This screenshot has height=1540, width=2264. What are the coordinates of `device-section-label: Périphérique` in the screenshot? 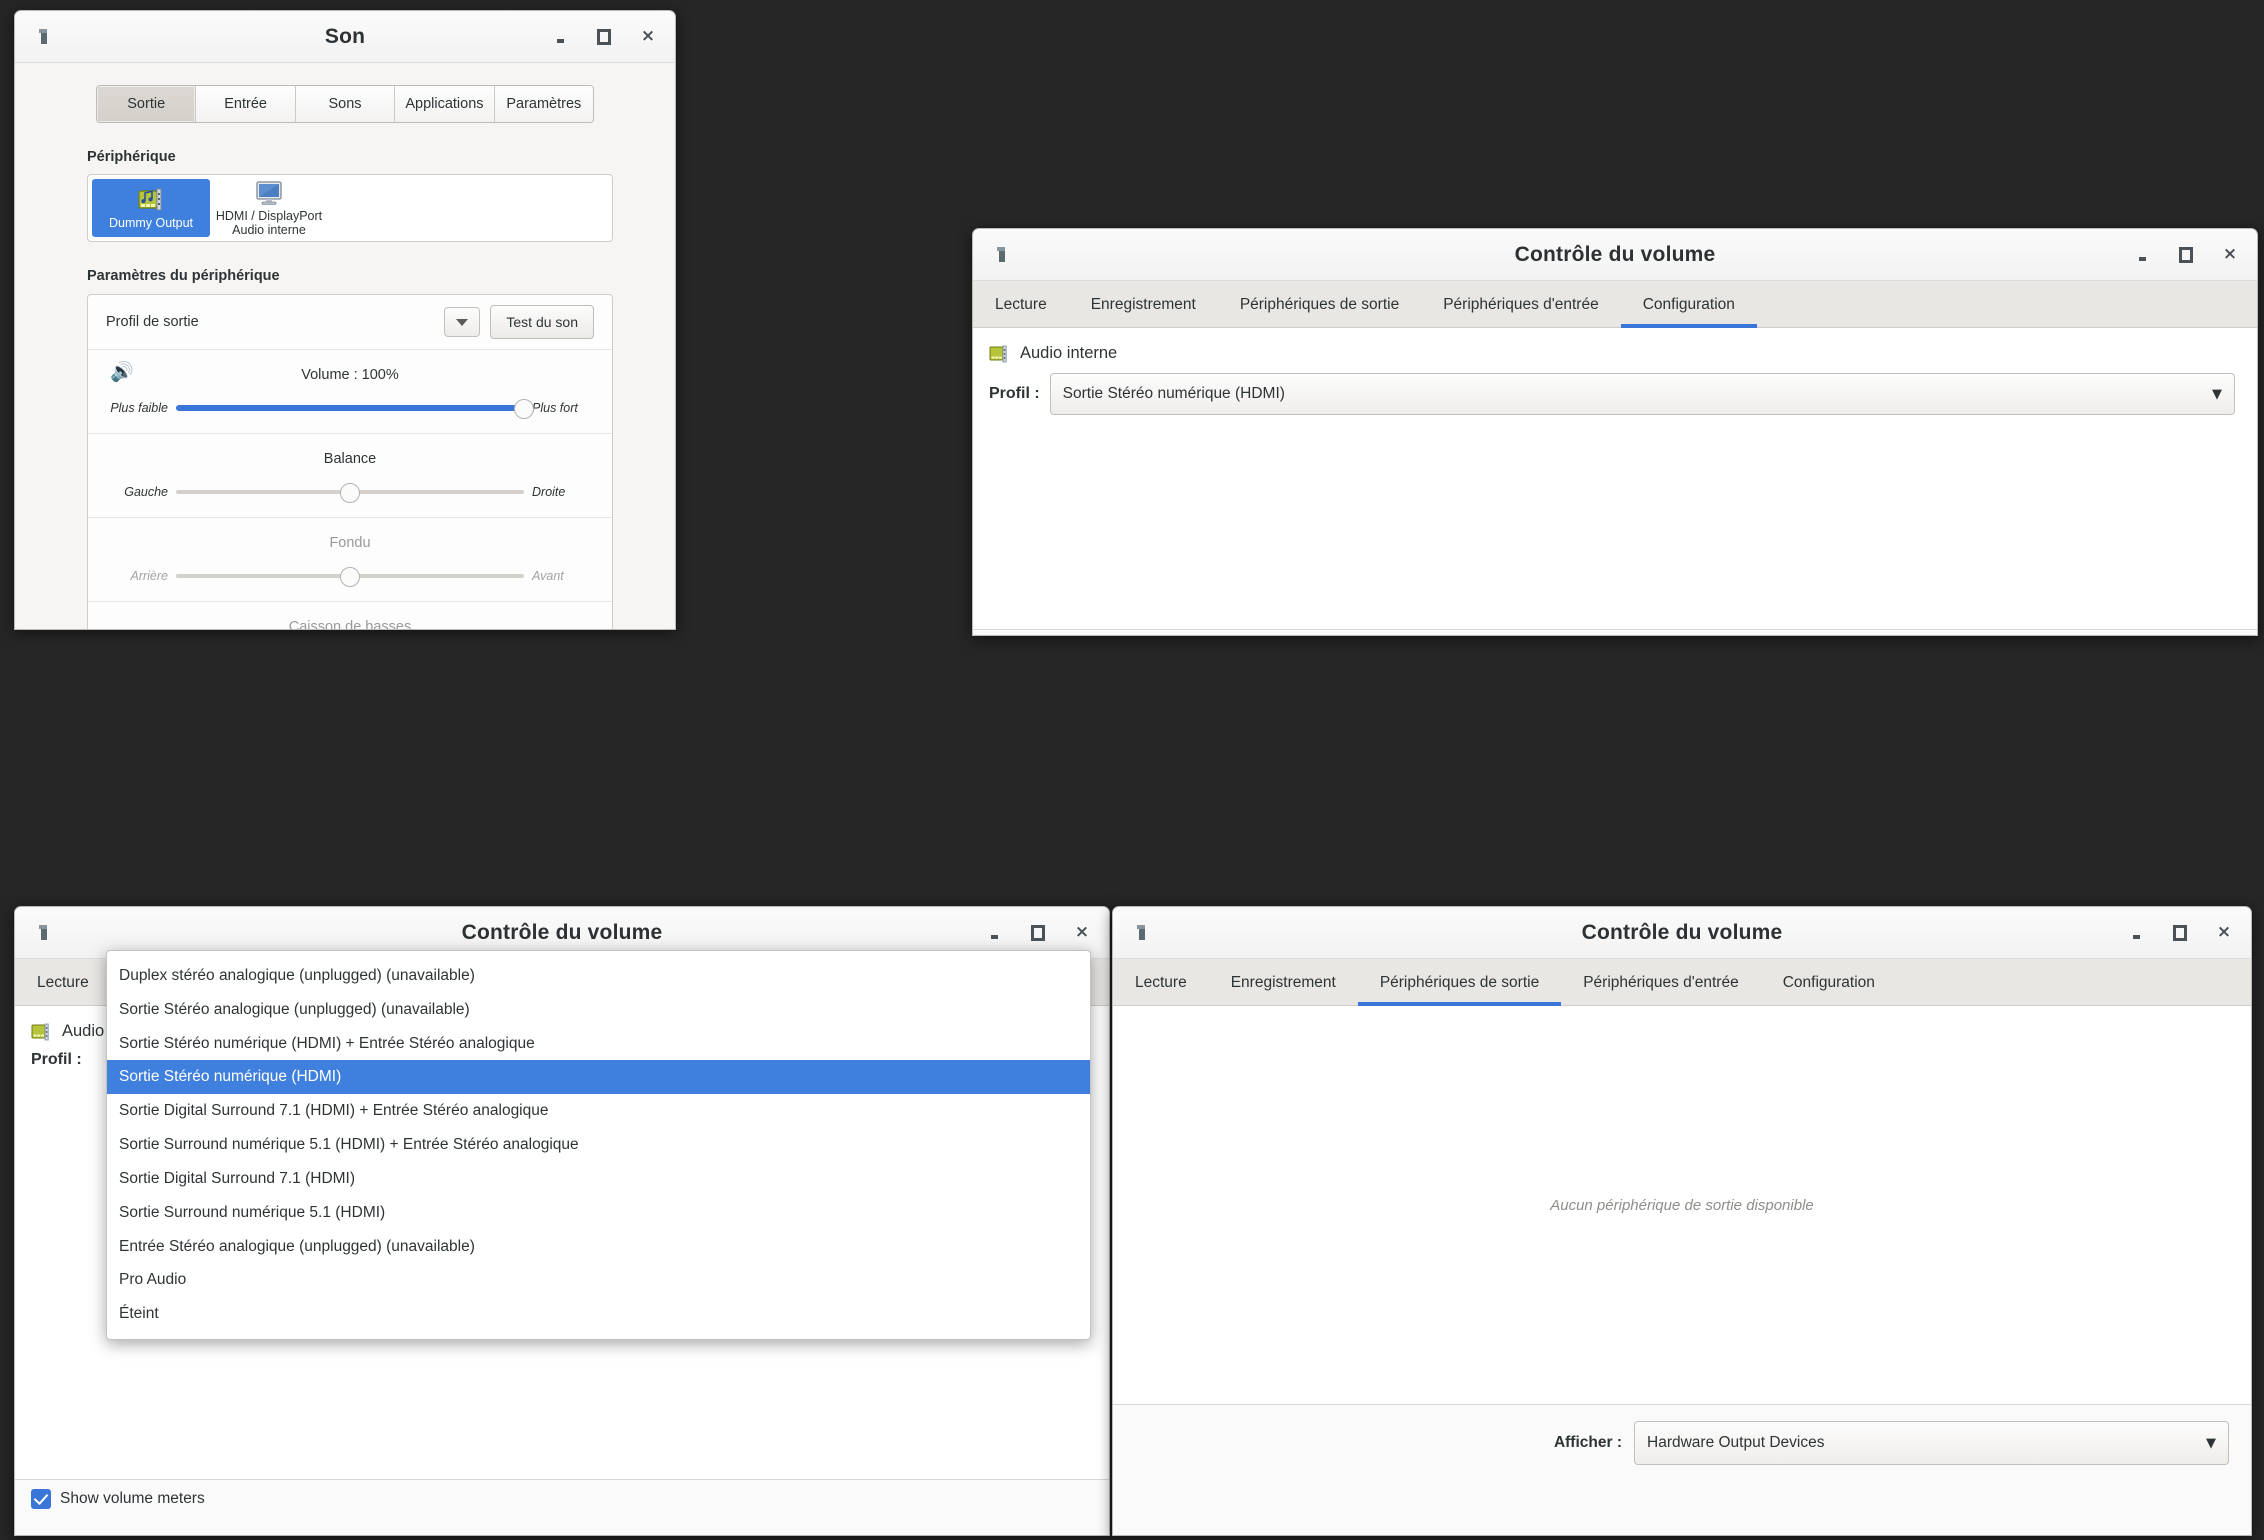 It's located at (131, 157).